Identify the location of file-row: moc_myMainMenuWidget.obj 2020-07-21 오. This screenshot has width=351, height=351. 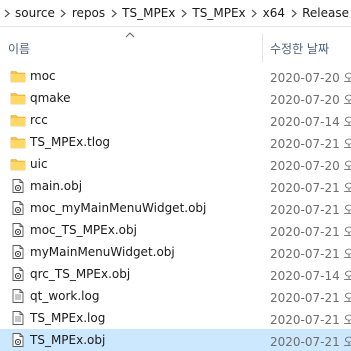
(175, 208).